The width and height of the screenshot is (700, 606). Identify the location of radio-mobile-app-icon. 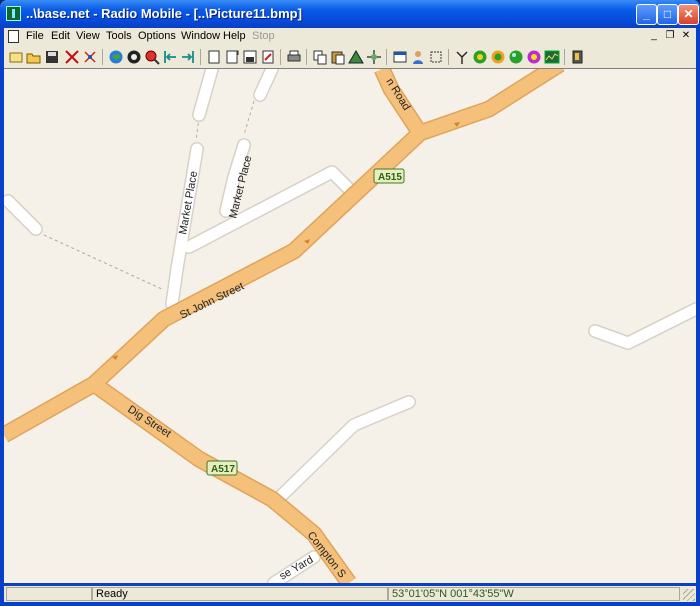
(13, 13).